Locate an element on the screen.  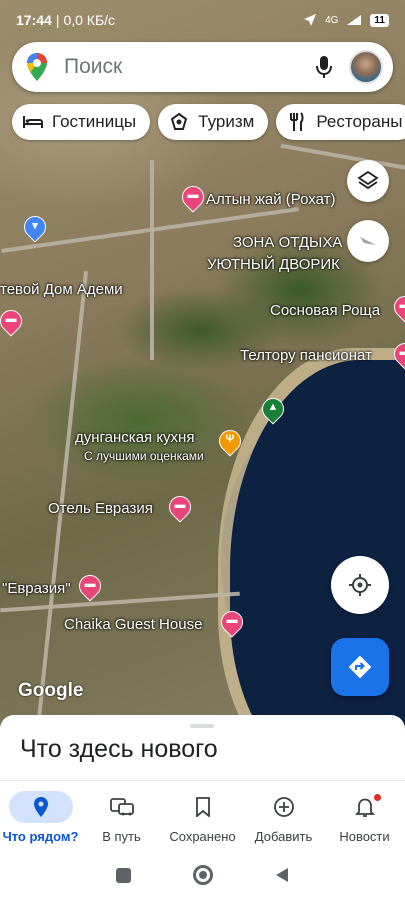
google-logo: Google is located at coordinates (51, 690).